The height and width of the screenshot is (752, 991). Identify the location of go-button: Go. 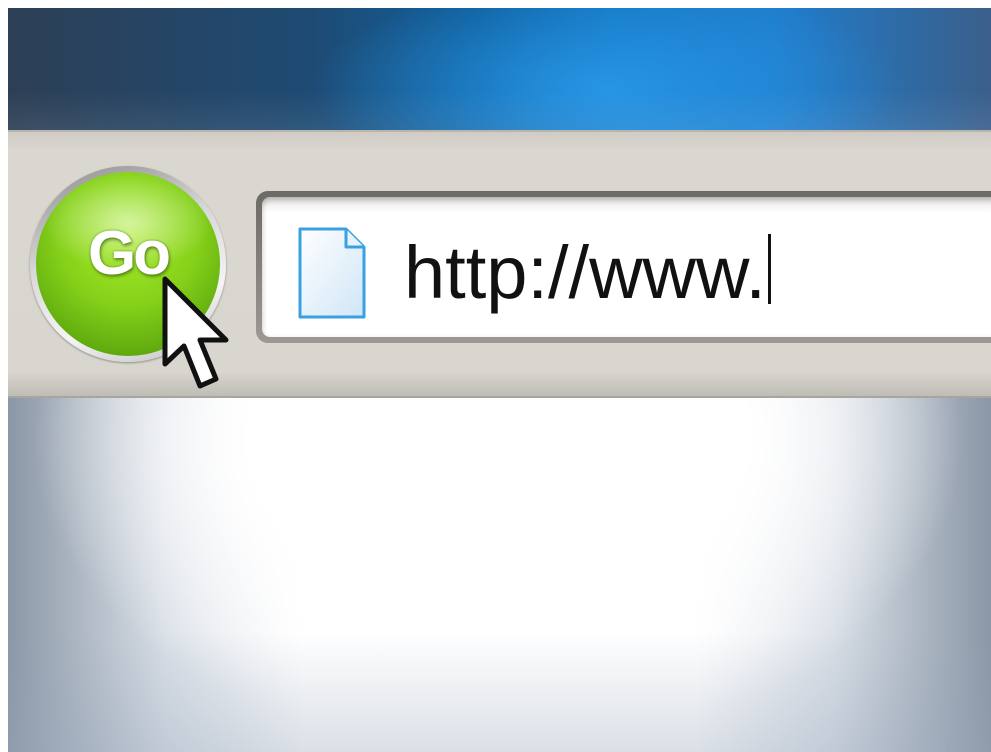
(128, 264).